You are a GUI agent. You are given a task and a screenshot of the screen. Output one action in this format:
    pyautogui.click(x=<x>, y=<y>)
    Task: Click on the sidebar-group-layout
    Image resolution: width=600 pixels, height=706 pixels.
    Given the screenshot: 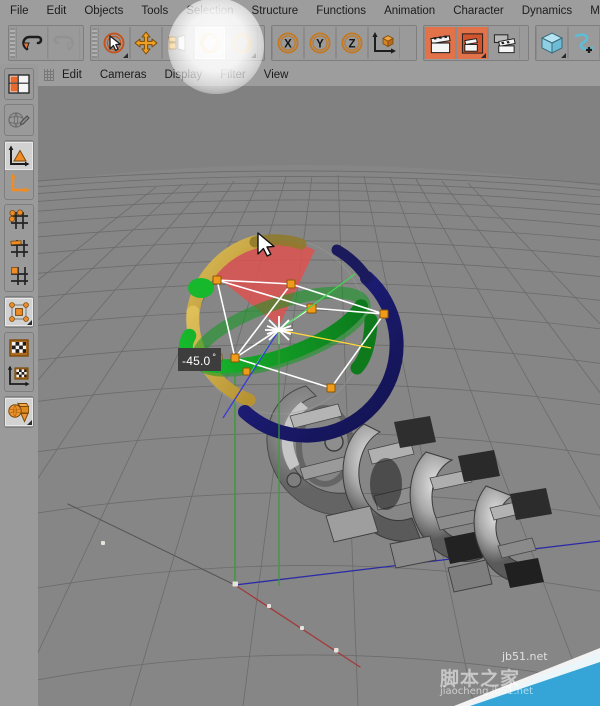 What is the action you would take?
    pyautogui.click(x=19, y=84)
    